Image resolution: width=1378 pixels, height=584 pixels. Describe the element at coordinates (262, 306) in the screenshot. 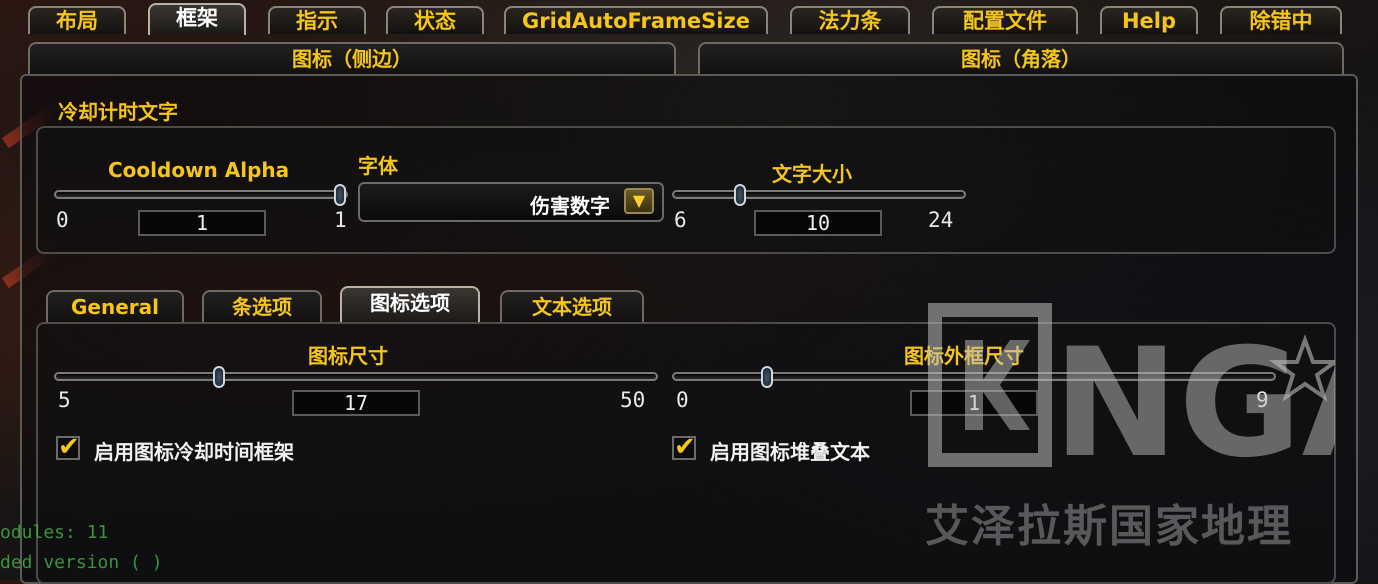

I see `option-tab-bar: 条选项` at that location.